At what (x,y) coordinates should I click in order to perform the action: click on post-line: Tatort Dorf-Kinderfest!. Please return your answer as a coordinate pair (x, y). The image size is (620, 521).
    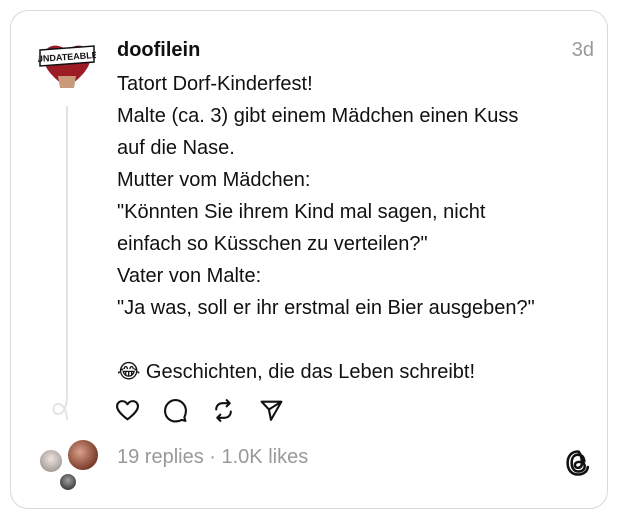
    Looking at the image, I should click on (215, 84).